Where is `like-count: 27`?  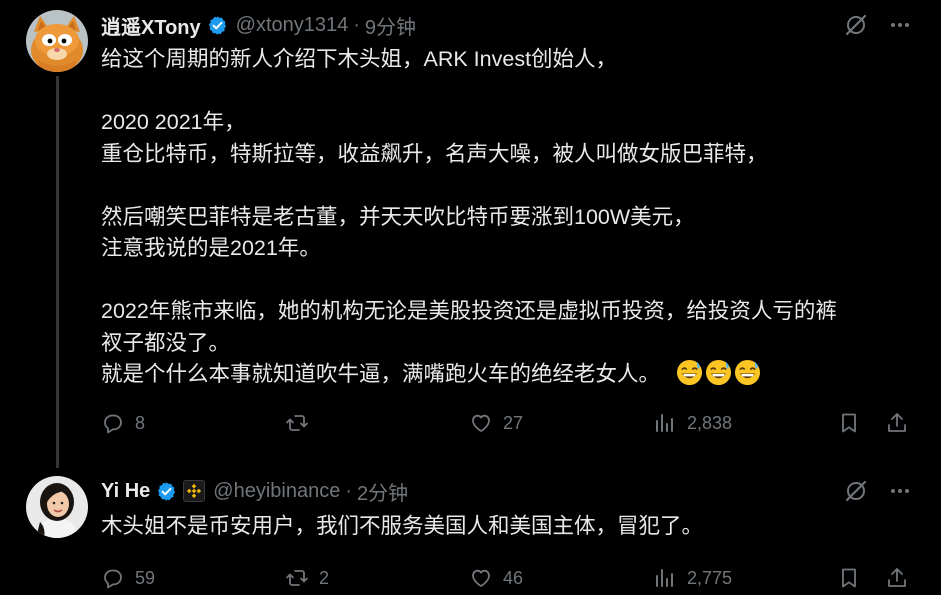
like-count: 27 is located at coordinates (513, 422).